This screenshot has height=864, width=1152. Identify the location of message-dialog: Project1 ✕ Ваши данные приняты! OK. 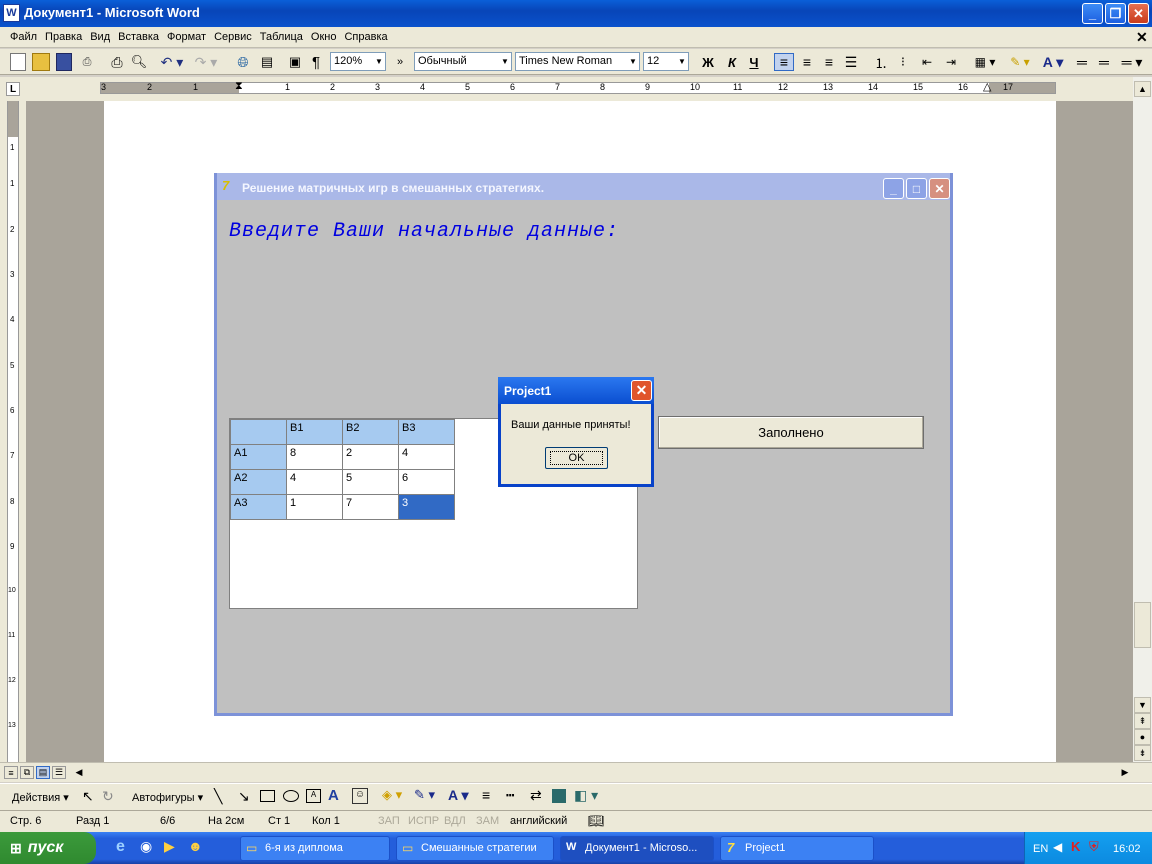
(576, 432).